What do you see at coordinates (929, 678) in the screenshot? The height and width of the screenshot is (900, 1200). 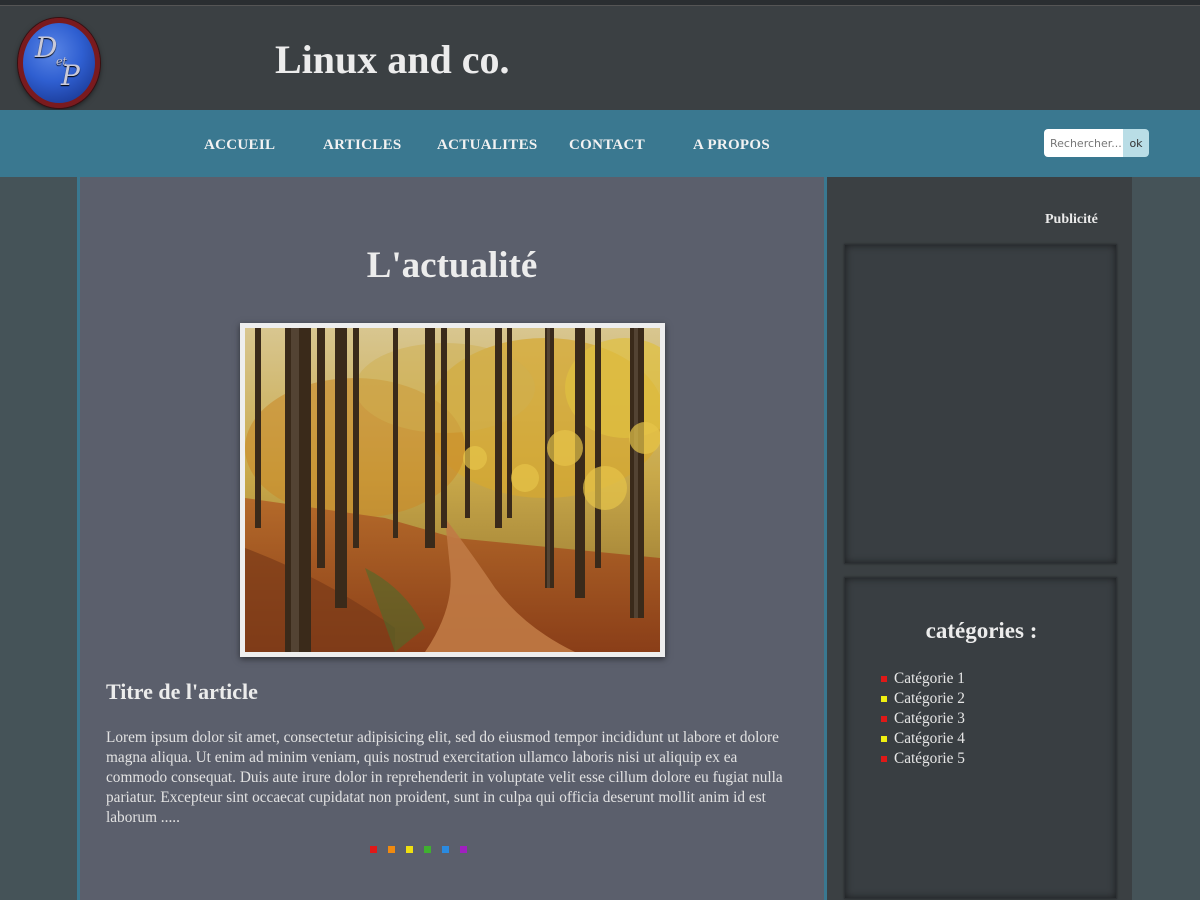 I see `category-label: Catégorie 1` at bounding box center [929, 678].